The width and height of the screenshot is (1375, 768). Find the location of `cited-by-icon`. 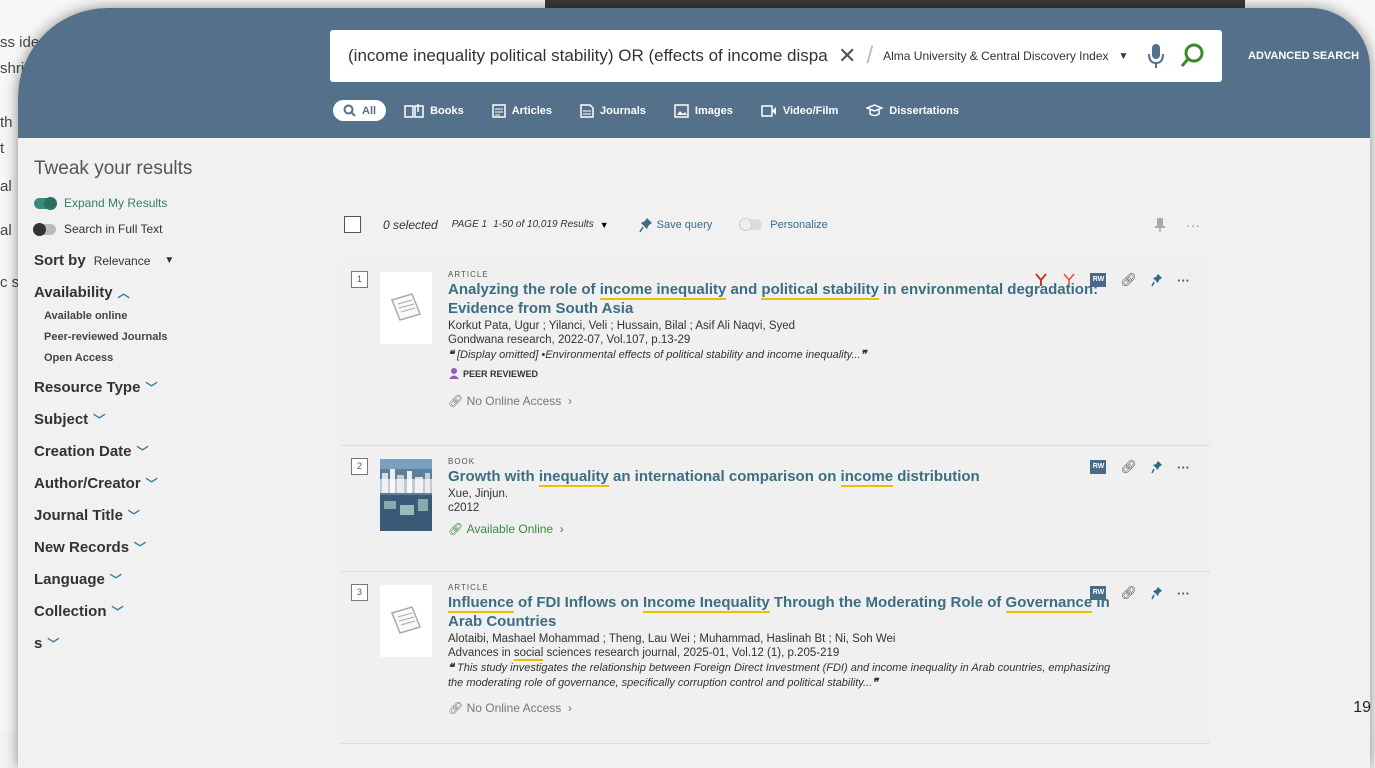

cited-by-icon is located at coordinates (1069, 280).